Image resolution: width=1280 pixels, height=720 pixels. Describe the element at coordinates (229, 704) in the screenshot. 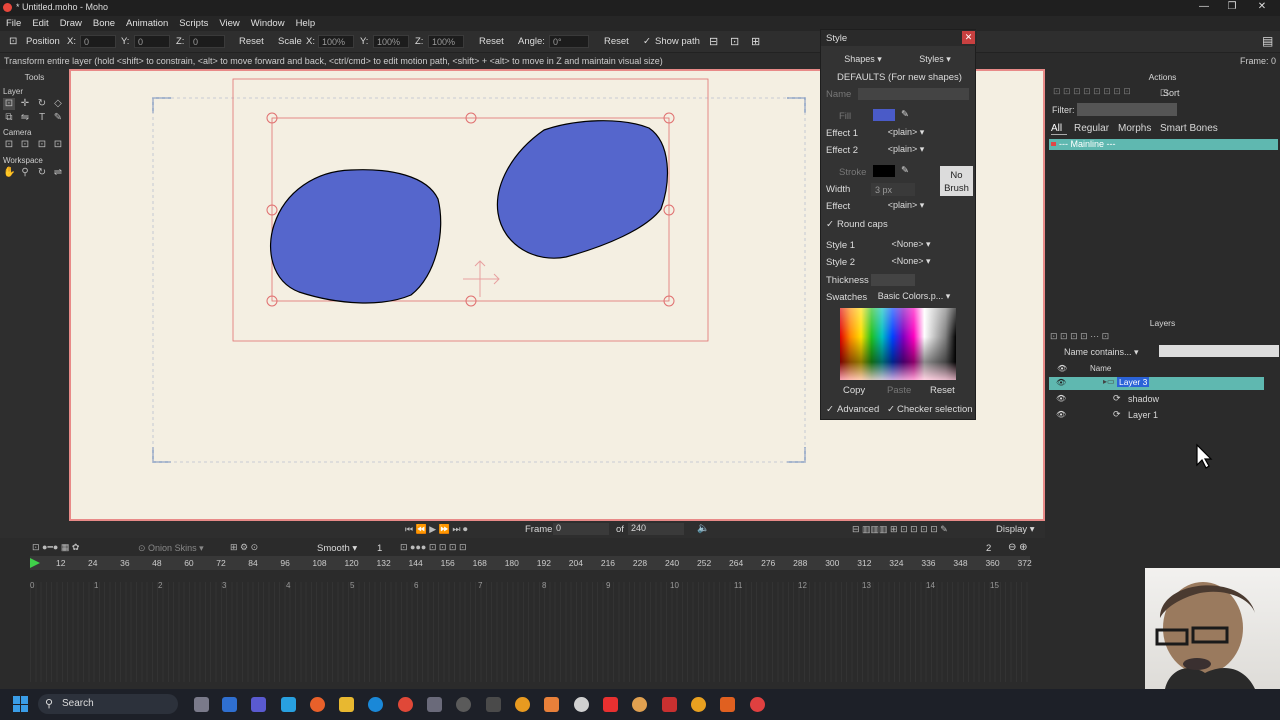

I see `outlook-icon` at that location.